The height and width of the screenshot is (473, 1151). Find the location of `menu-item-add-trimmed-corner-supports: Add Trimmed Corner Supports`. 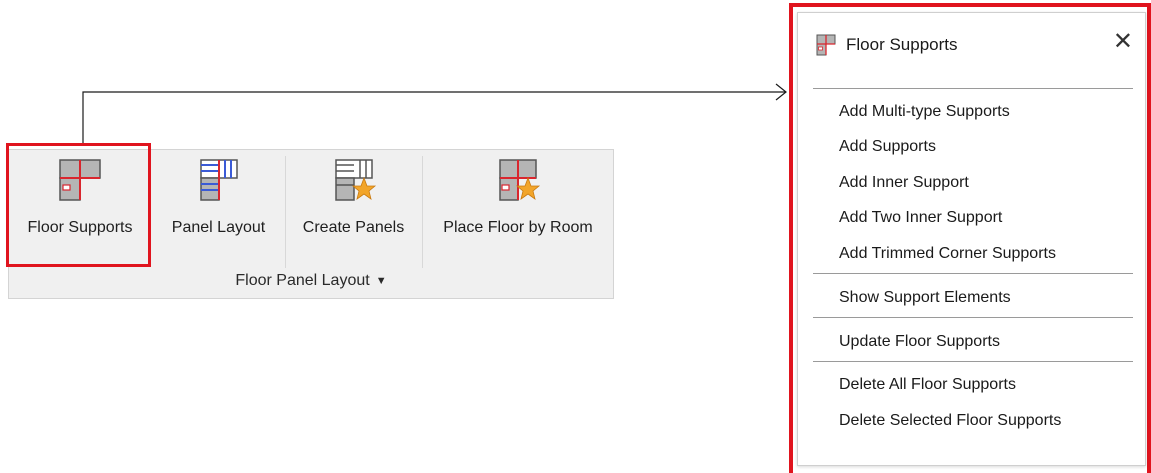

menu-item-add-trimmed-corner-supports: Add Trimmed Corner Supports is located at coordinates (947, 254).